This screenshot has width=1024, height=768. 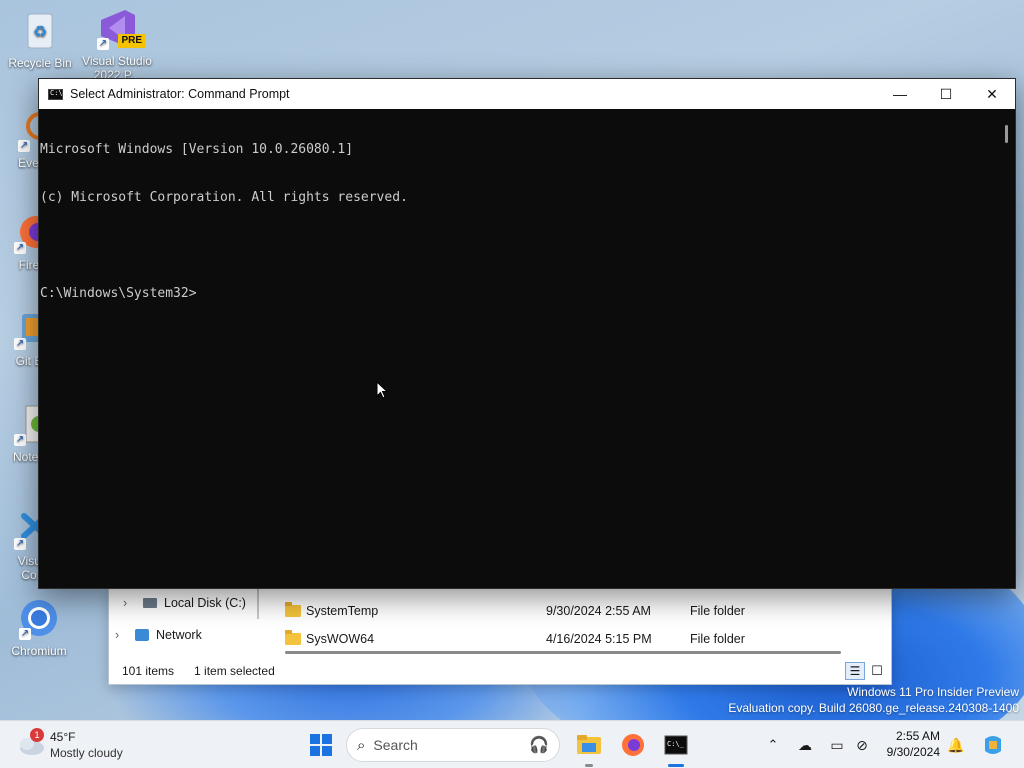 I want to click on svg-text: C:\_, so click(x=676, y=744).